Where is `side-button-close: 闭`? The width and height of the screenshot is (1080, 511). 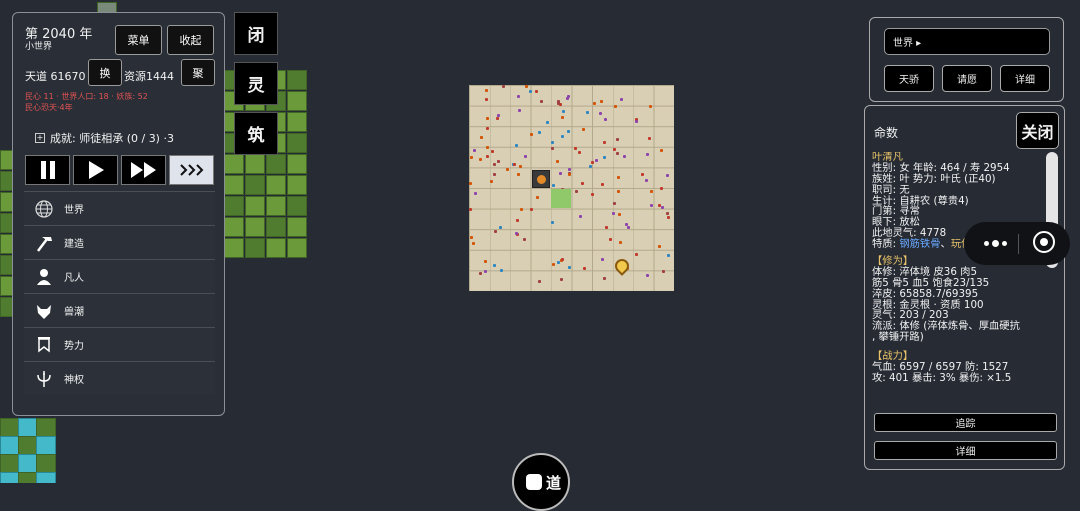 side-button-close: 闭 is located at coordinates (256, 33).